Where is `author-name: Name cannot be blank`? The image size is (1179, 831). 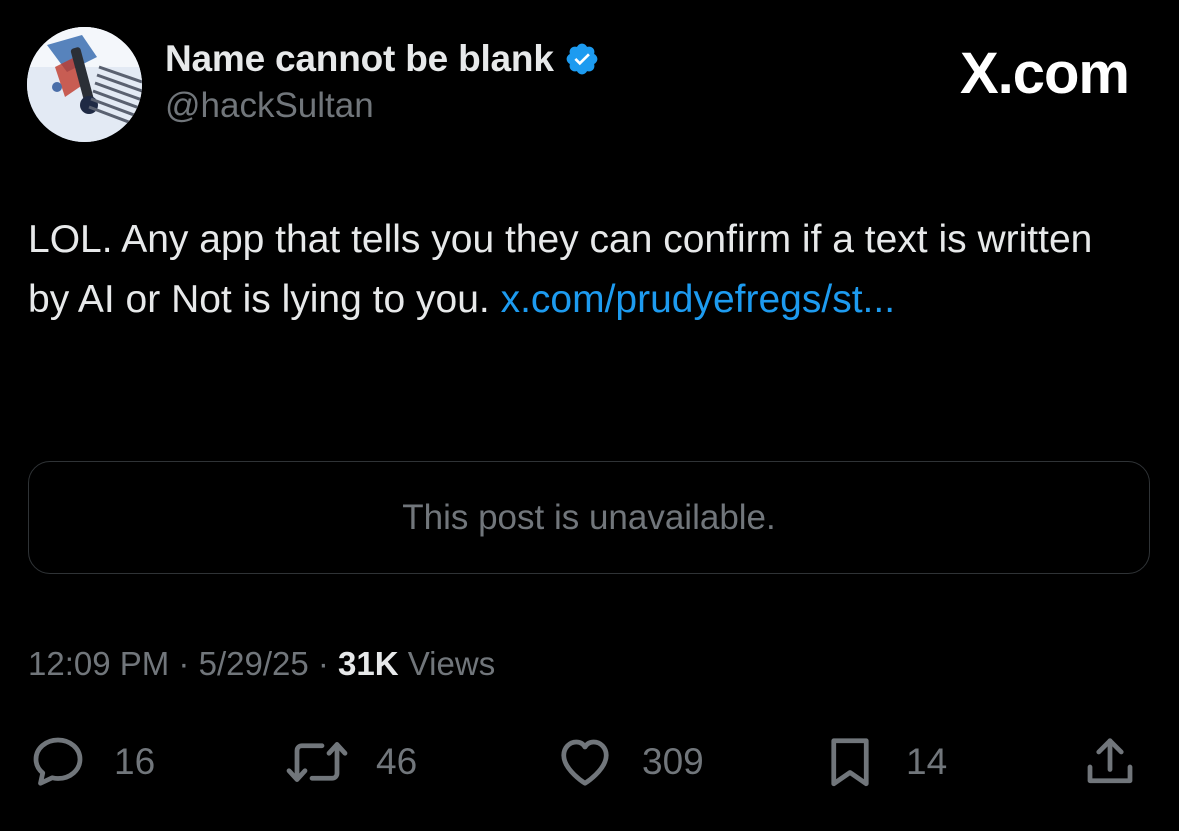 author-name: Name cannot be blank is located at coordinates (359, 59).